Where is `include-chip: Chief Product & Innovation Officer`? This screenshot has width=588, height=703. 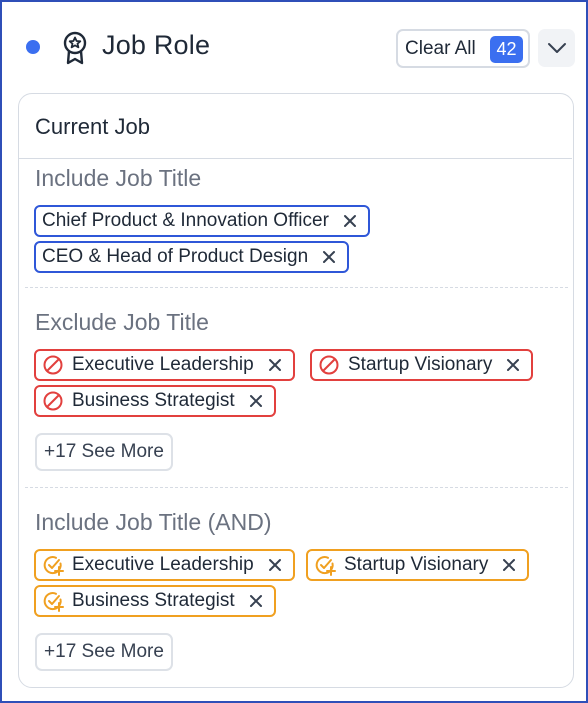 include-chip: Chief Product & Innovation Officer is located at coordinates (202, 221).